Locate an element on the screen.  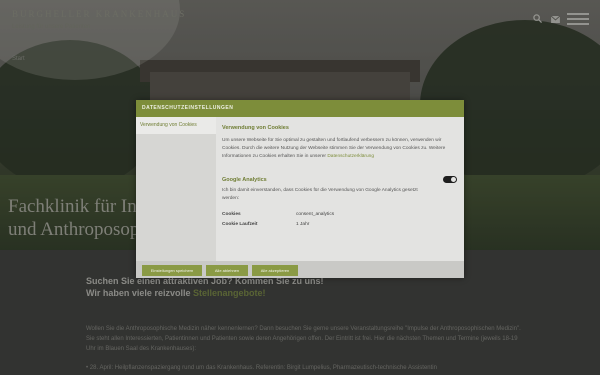
cookie-duration-key: Cookie Laufzeit is located at coordinates (239, 224).